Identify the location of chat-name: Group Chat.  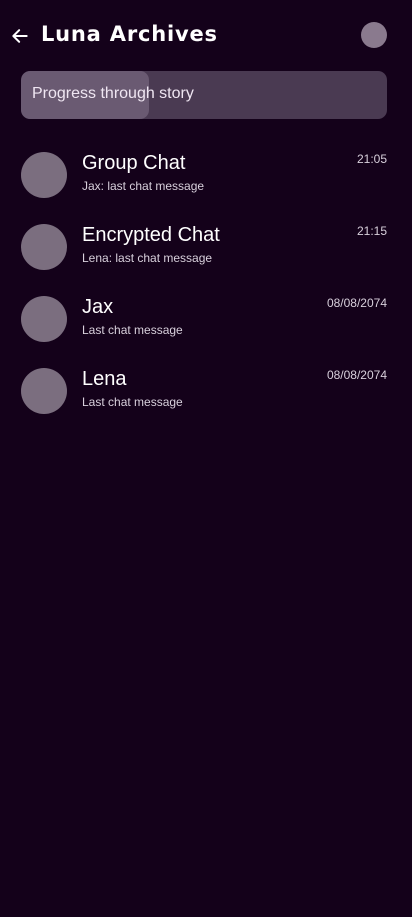
(134, 163).